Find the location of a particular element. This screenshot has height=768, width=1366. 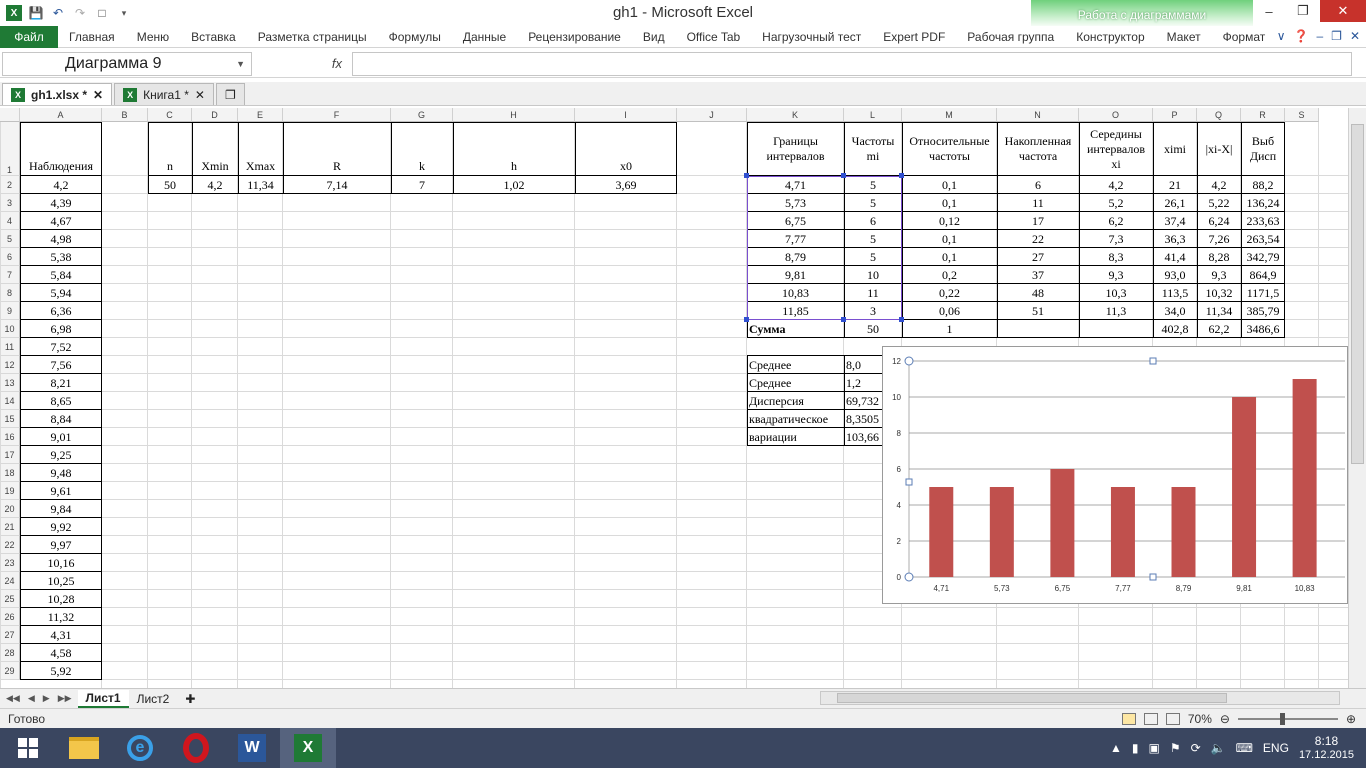

minimize-workbook-icon: – is located at coordinates (1319, 36).